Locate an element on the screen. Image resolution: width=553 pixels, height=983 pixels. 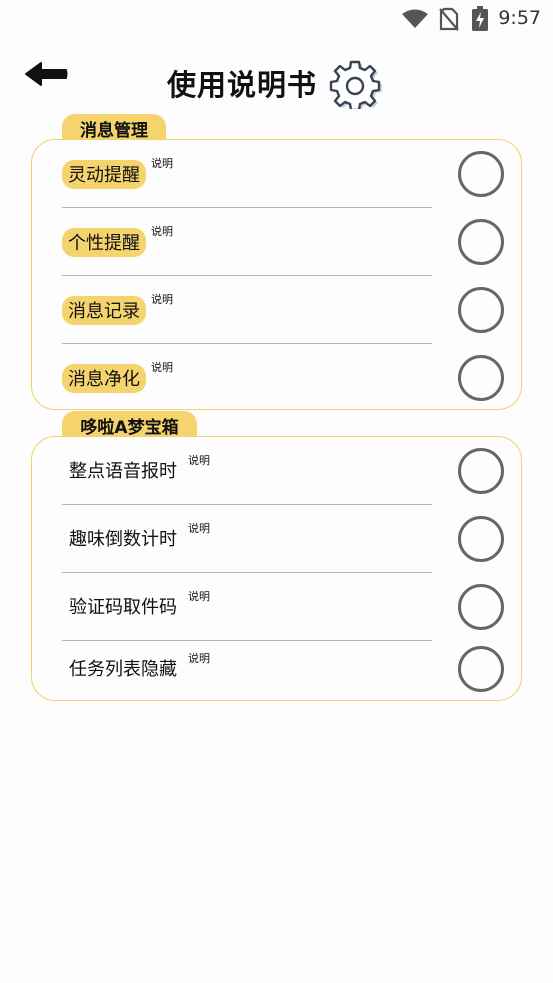
item-label: 灵动提醒 is located at coordinates (104, 174).